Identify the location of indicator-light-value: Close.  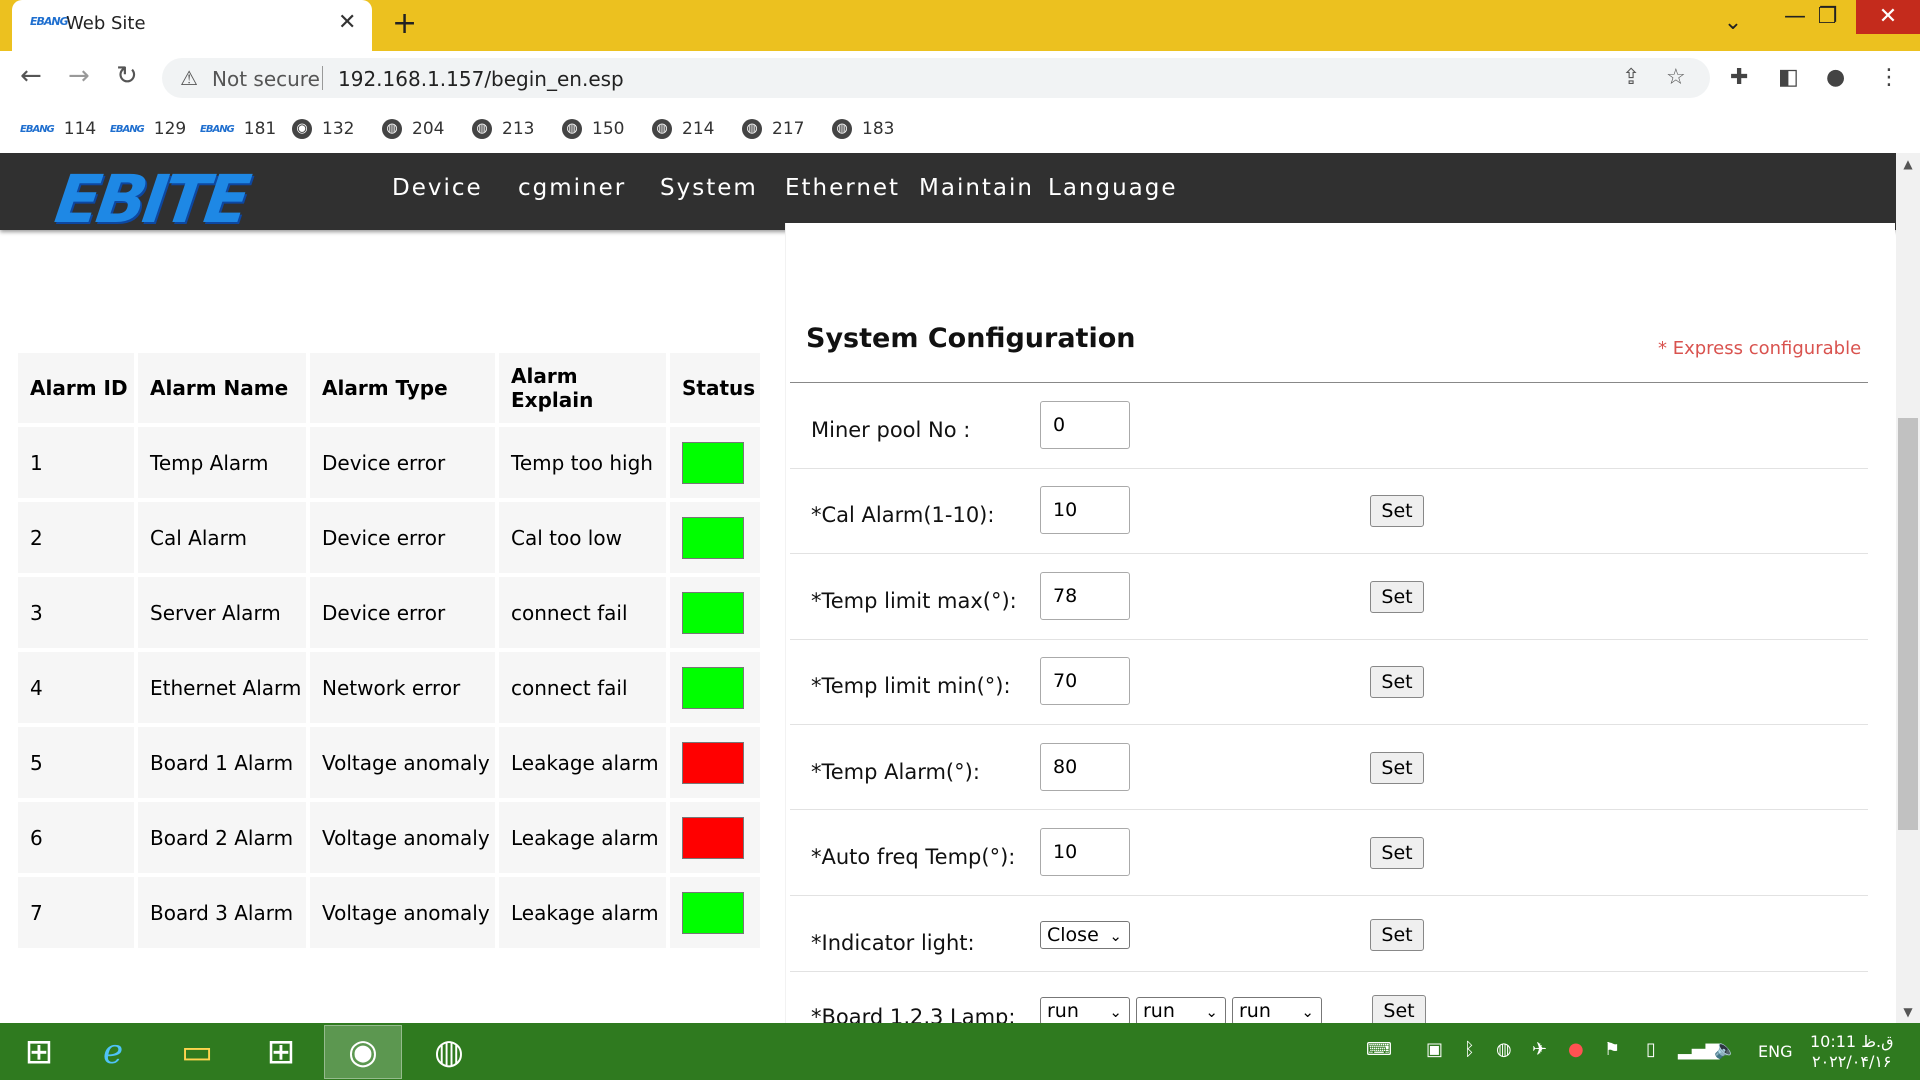
(1073, 935).